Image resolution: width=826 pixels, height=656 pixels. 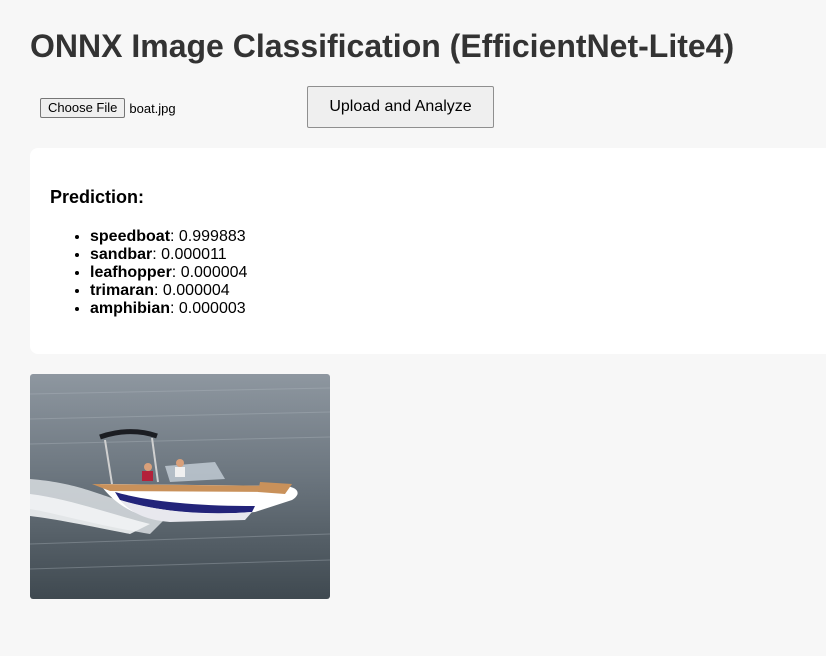 I want to click on prediction-item: leafhopper: 0.000004, so click(x=168, y=273).